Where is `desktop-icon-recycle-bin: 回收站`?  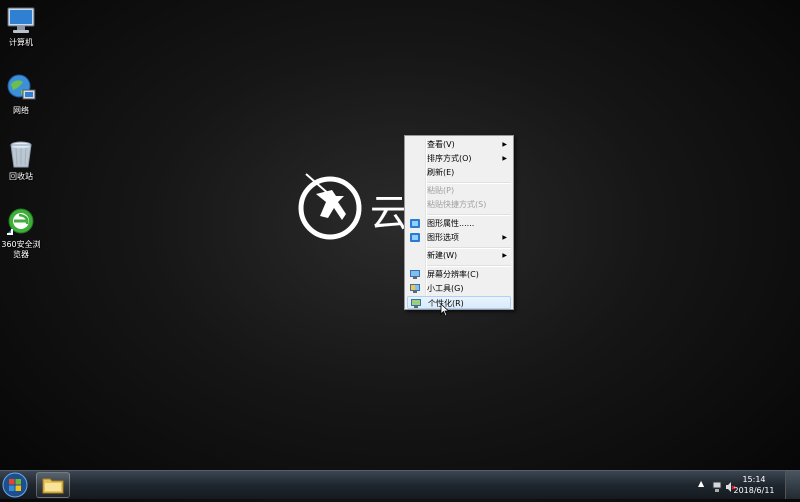 desktop-icon-recycle-bin: 回收站 is located at coordinates (21, 158).